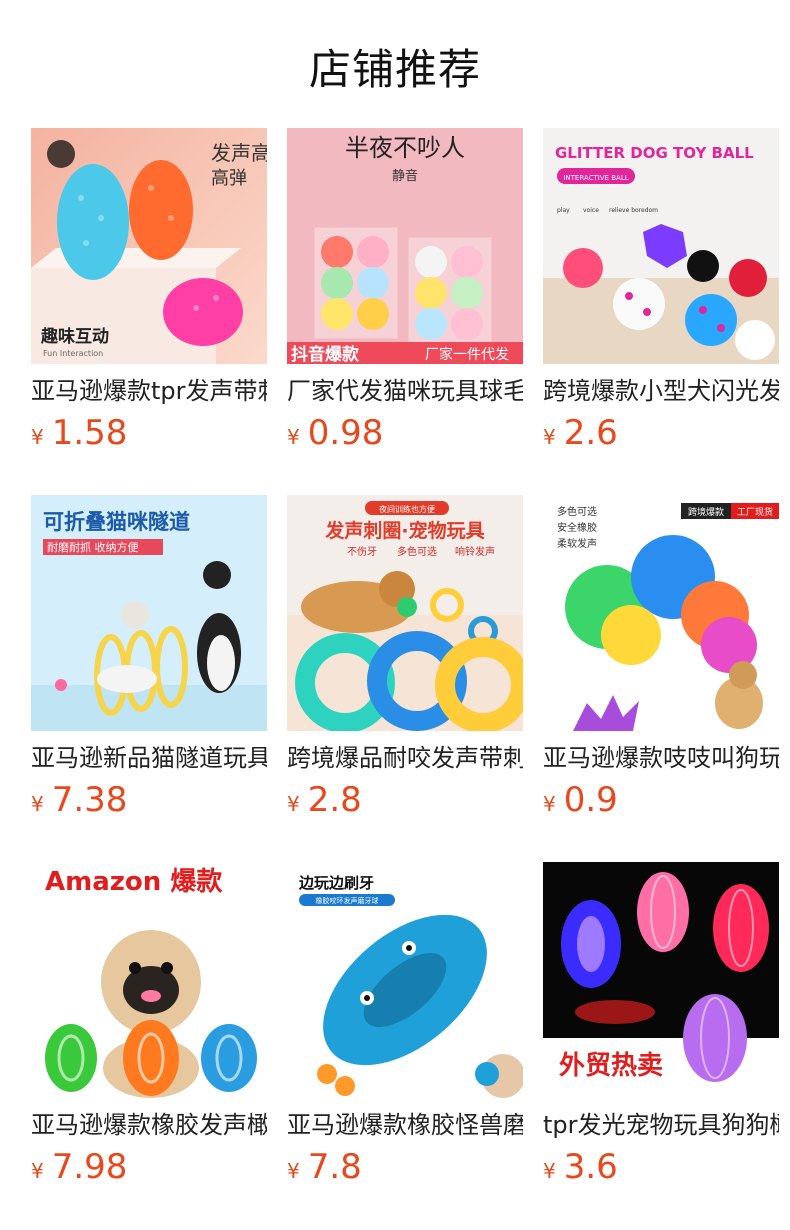  Describe the element at coordinates (405, 758) in the screenshot. I see `product-name: 跨境爆品耐咬发声带刺圈` at that location.